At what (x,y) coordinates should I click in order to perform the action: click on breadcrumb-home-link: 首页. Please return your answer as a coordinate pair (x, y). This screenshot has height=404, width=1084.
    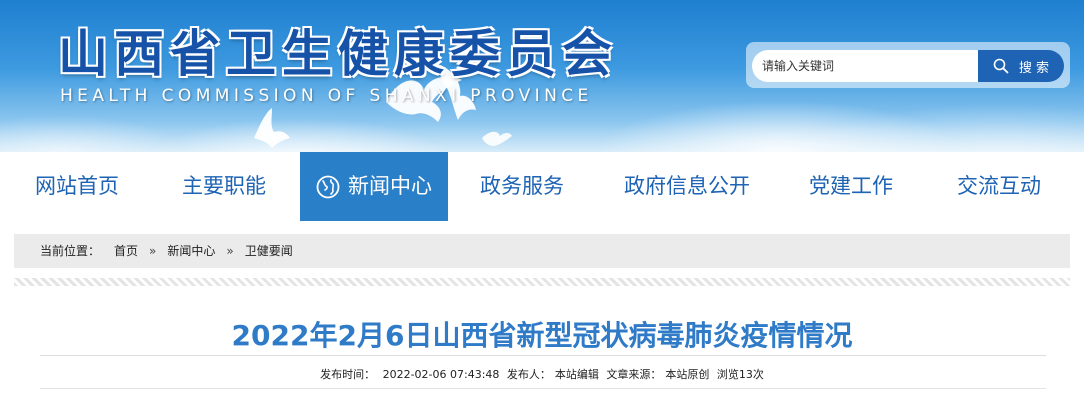
    Looking at the image, I should click on (126, 251).